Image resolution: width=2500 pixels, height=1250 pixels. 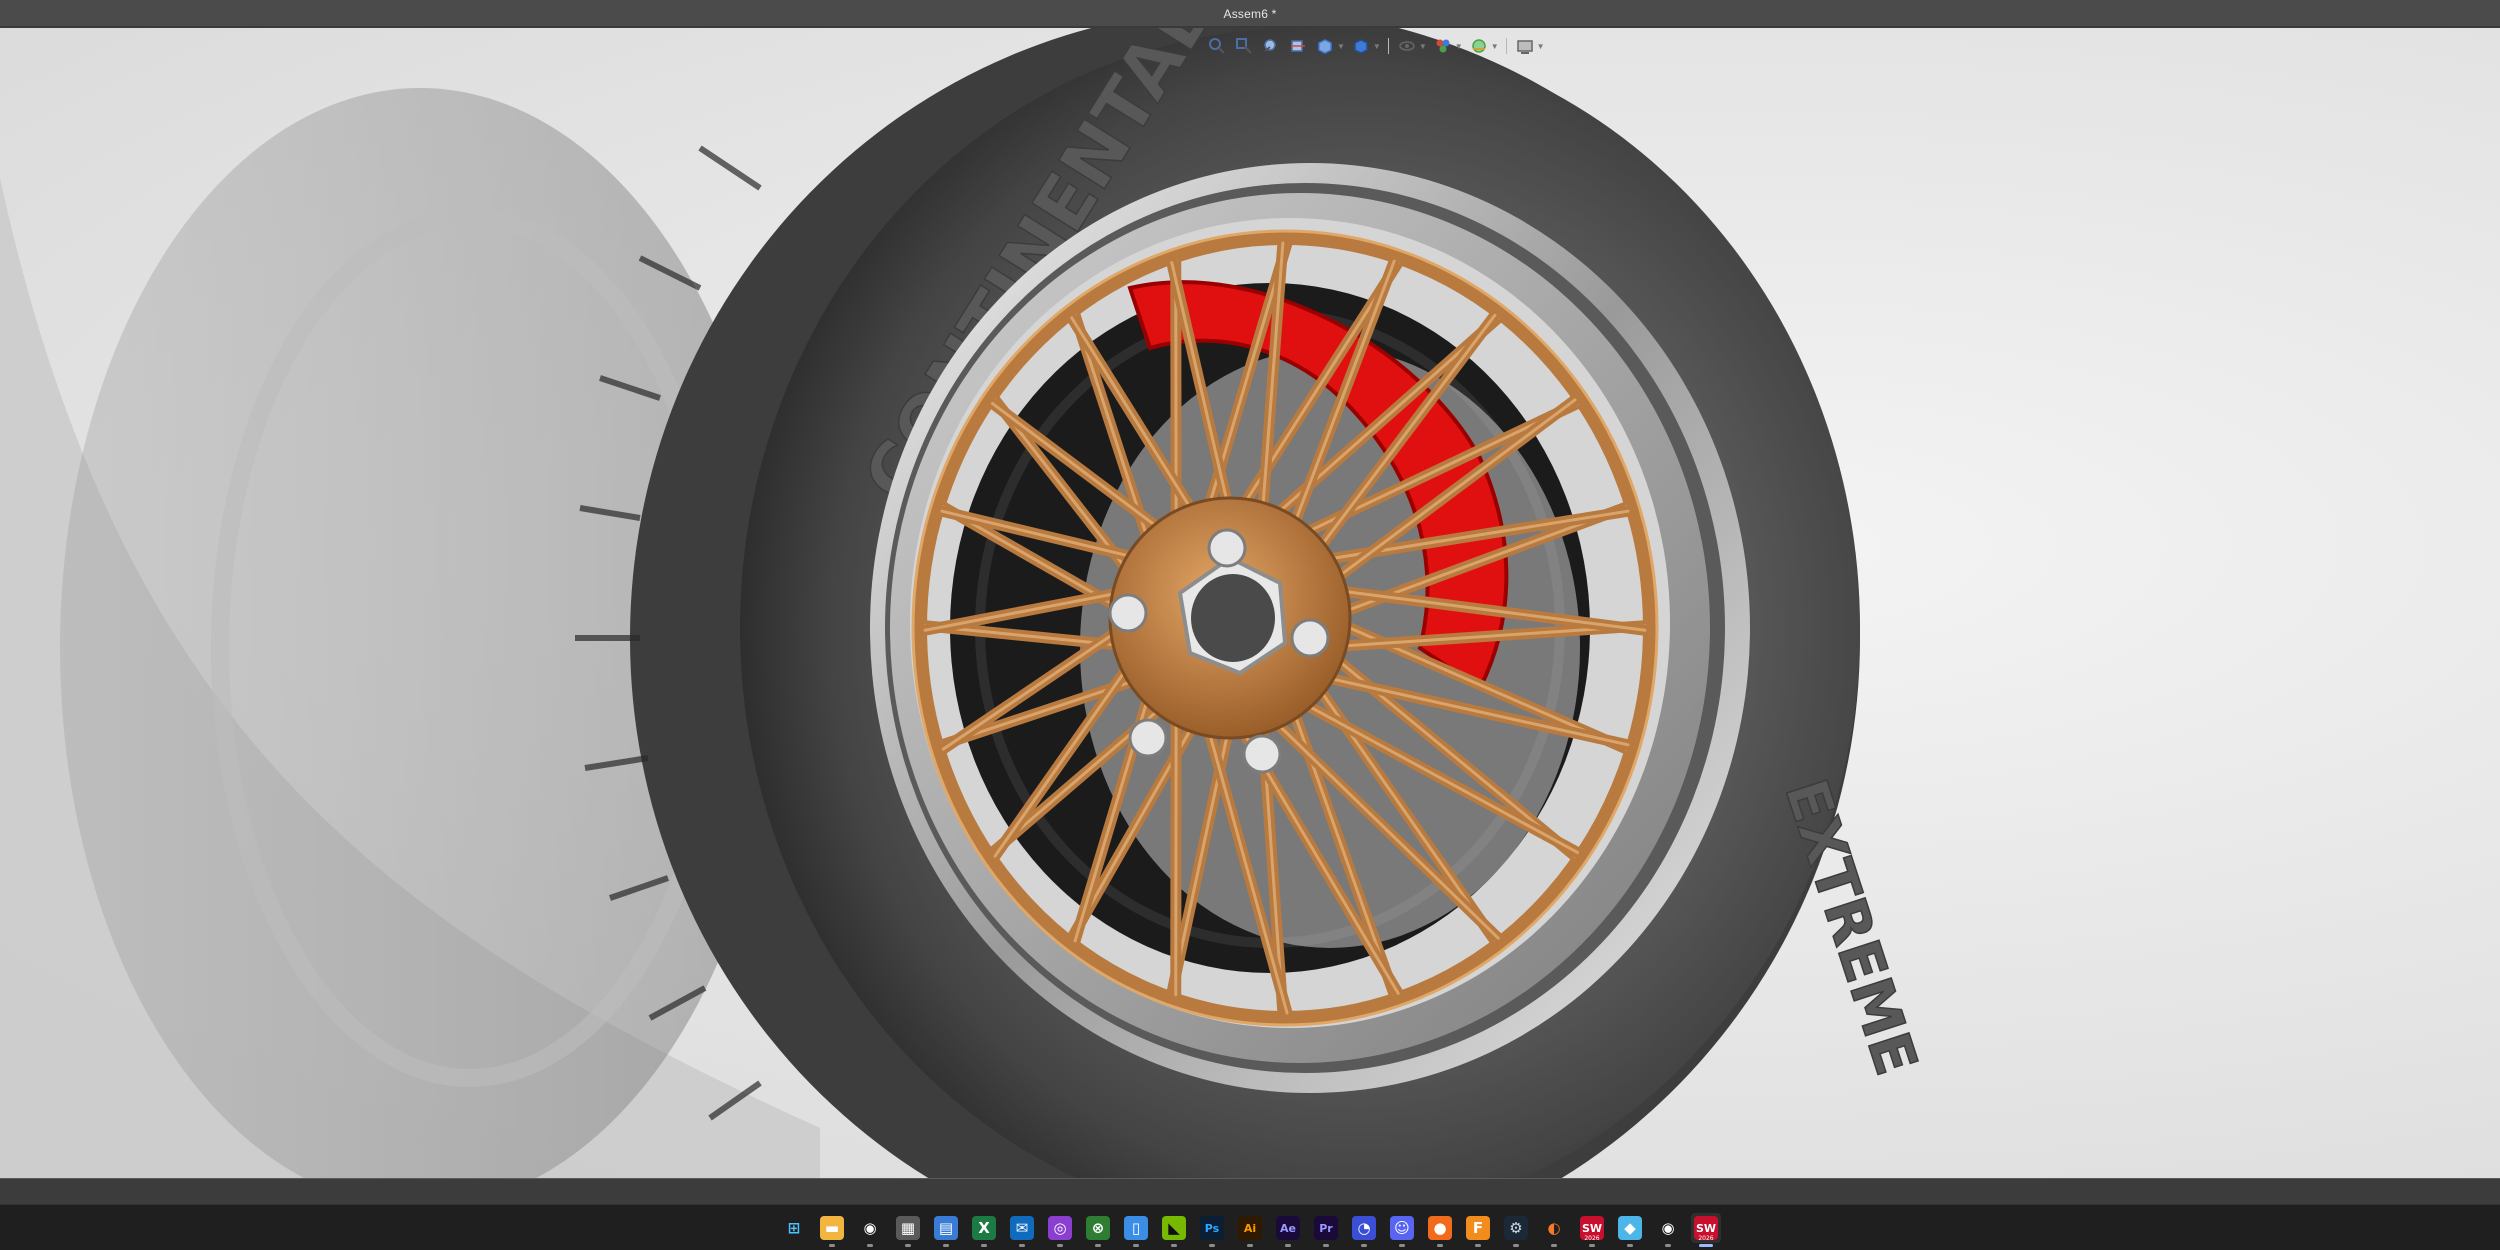 What do you see at coordinates (1271, 46) in the screenshot?
I see `previous-view-icon` at bounding box center [1271, 46].